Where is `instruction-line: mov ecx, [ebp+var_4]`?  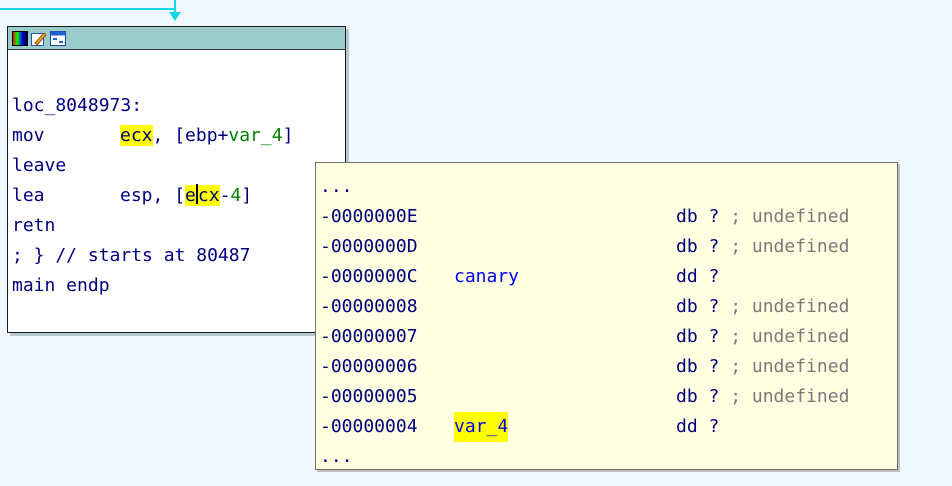
instruction-line: mov ecx, [ebp+var_4] is located at coordinates (178, 136).